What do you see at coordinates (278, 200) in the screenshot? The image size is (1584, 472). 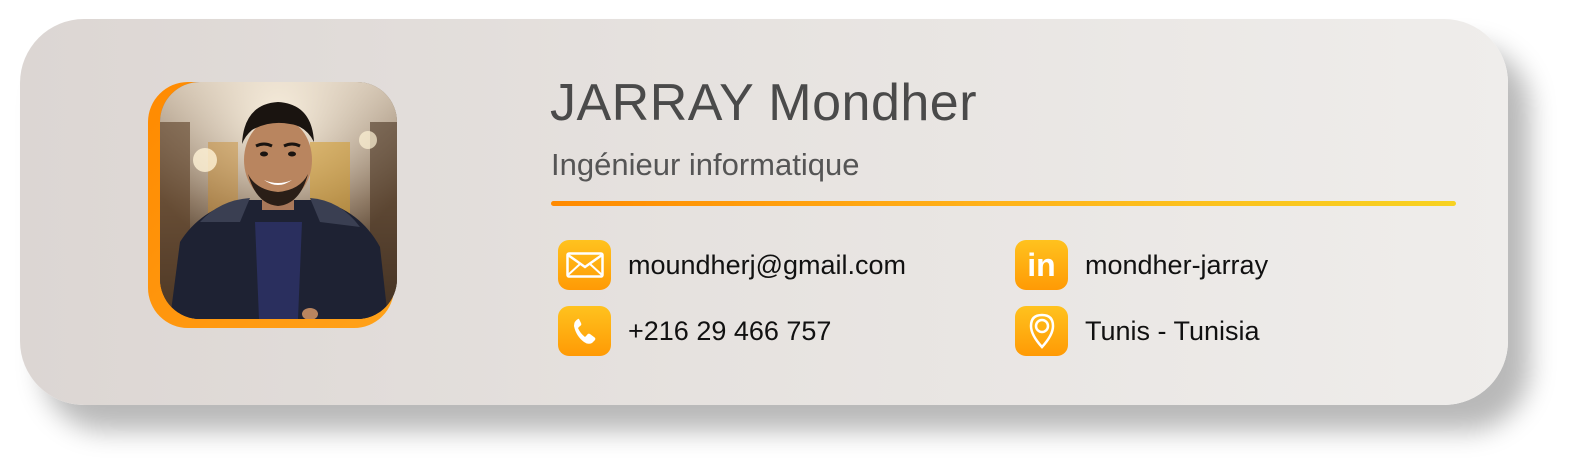 I see `profile-photo` at bounding box center [278, 200].